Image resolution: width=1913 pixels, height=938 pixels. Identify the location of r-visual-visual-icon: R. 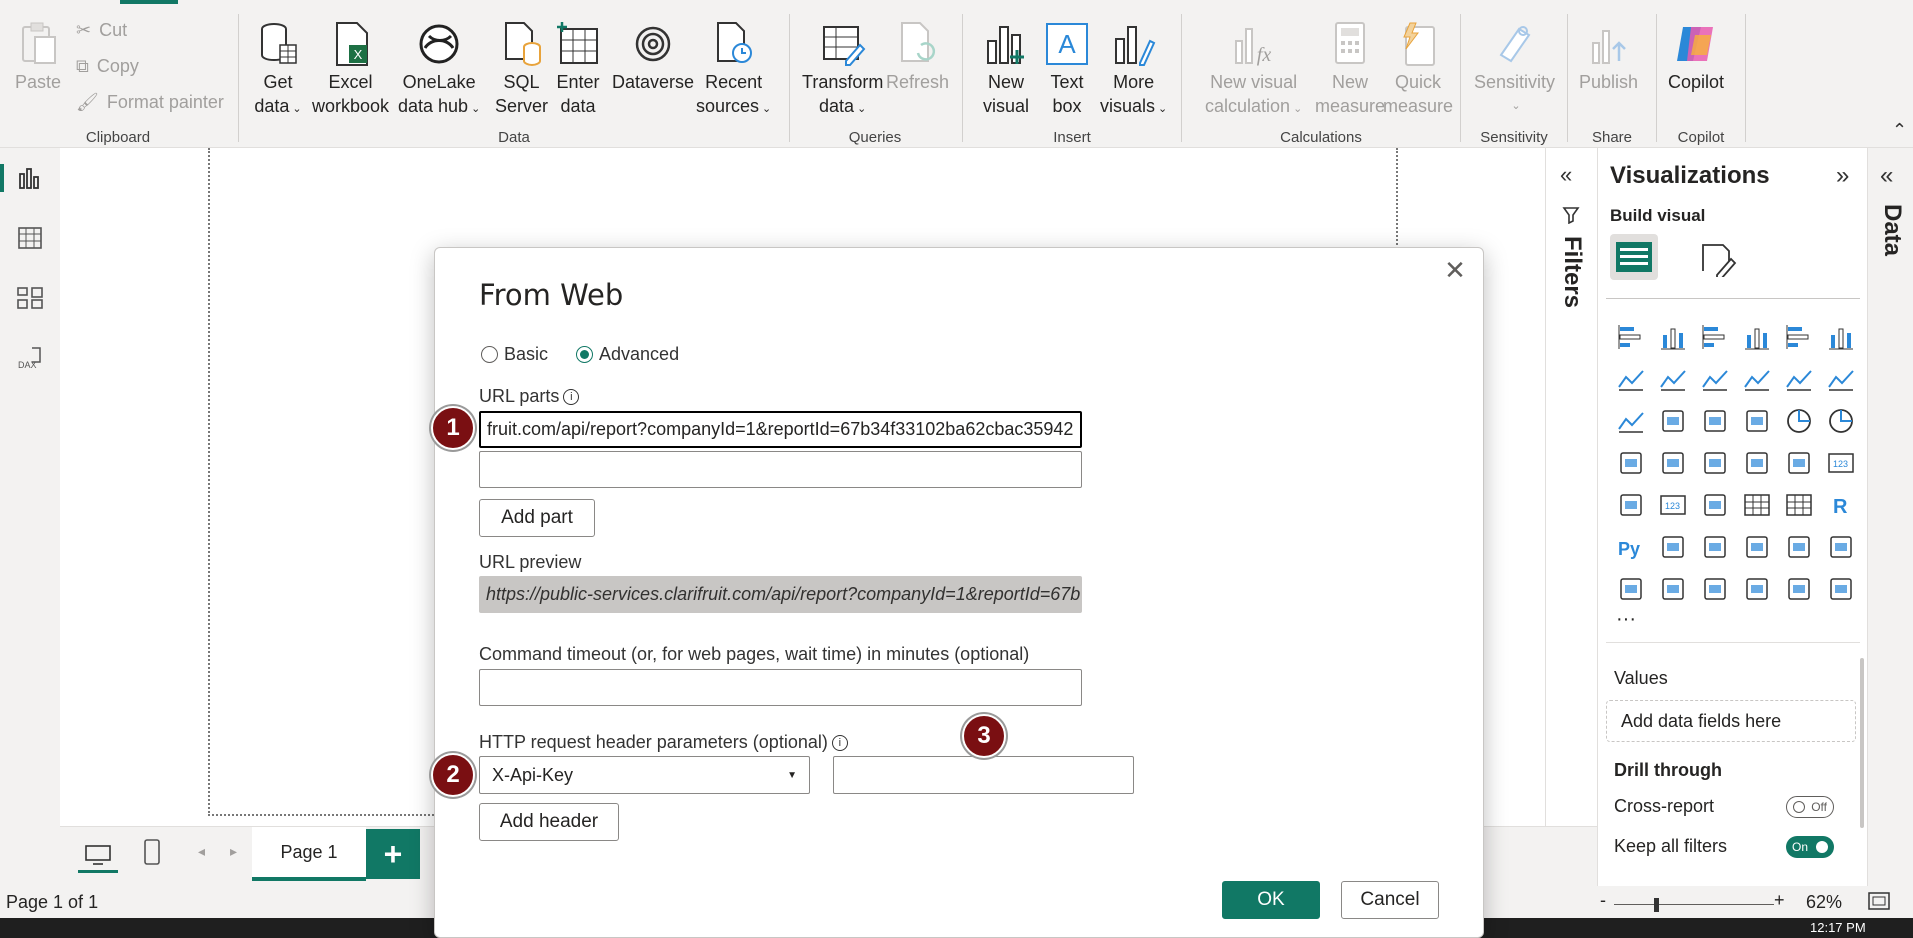
(1841, 505).